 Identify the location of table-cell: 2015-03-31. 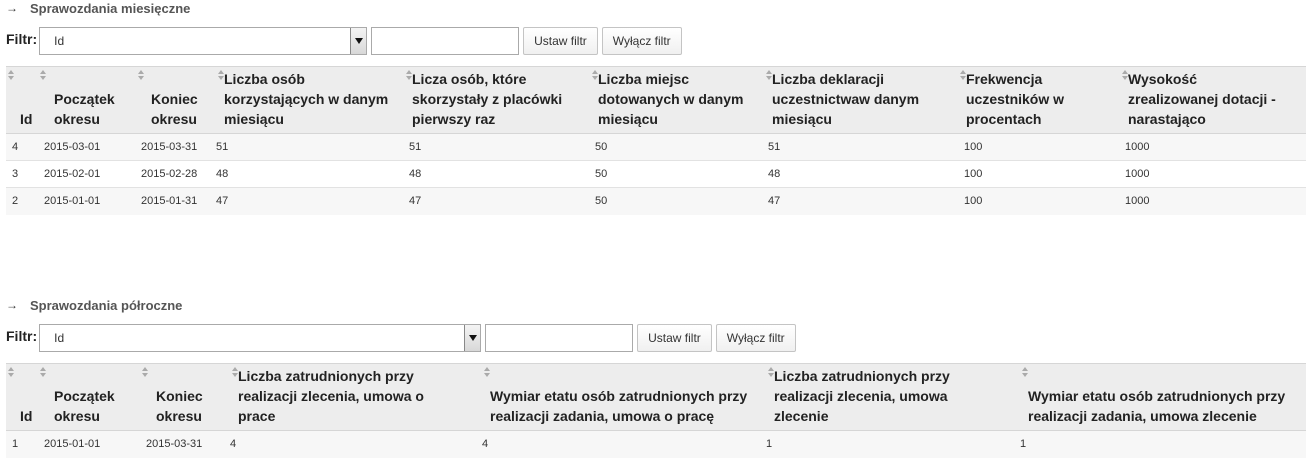
(185, 444).